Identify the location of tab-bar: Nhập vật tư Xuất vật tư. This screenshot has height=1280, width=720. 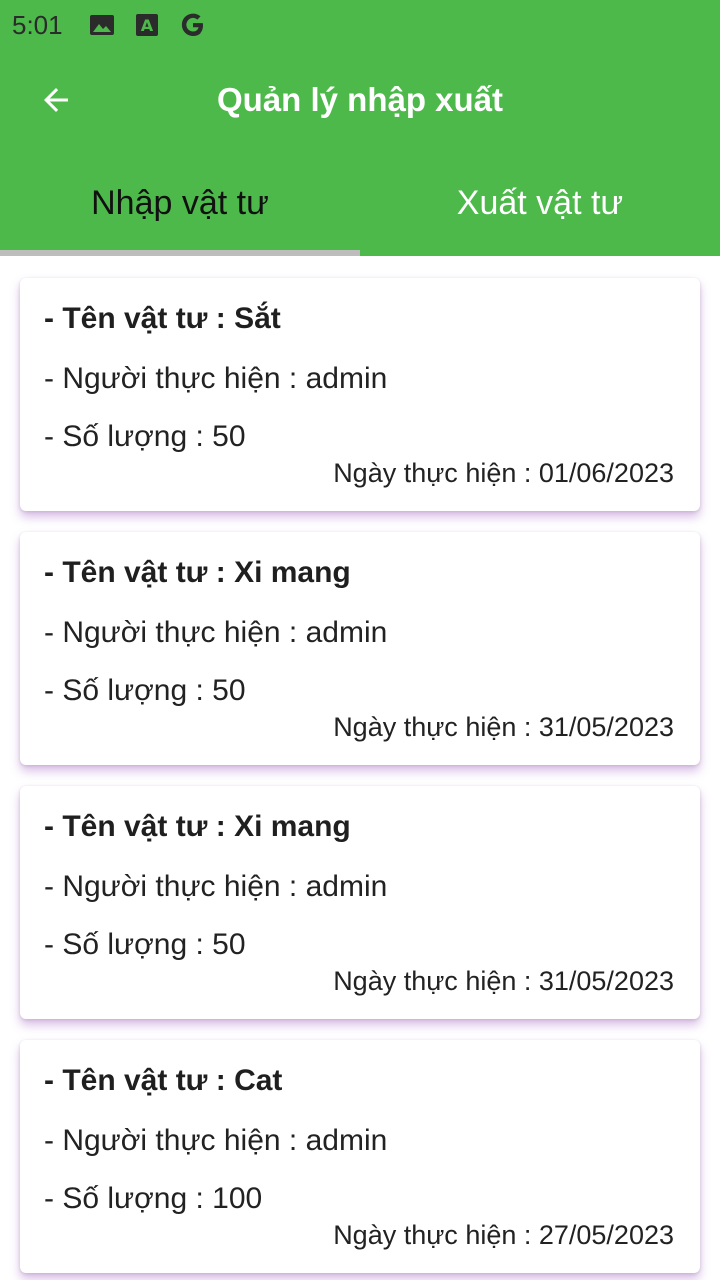
(360, 203).